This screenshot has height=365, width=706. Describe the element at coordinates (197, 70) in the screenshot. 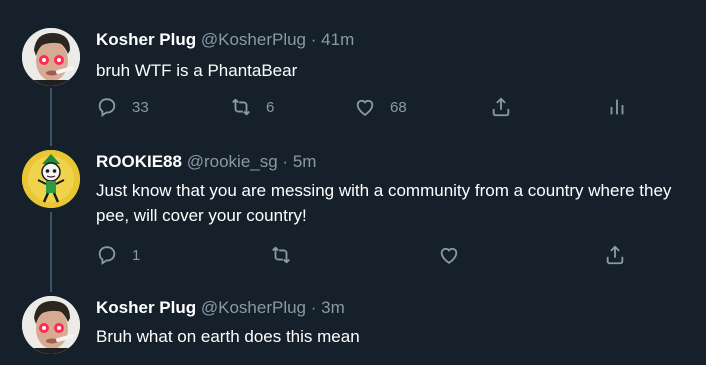

I see `tweet-text: bruh WTF is a PhantaBear` at that location.